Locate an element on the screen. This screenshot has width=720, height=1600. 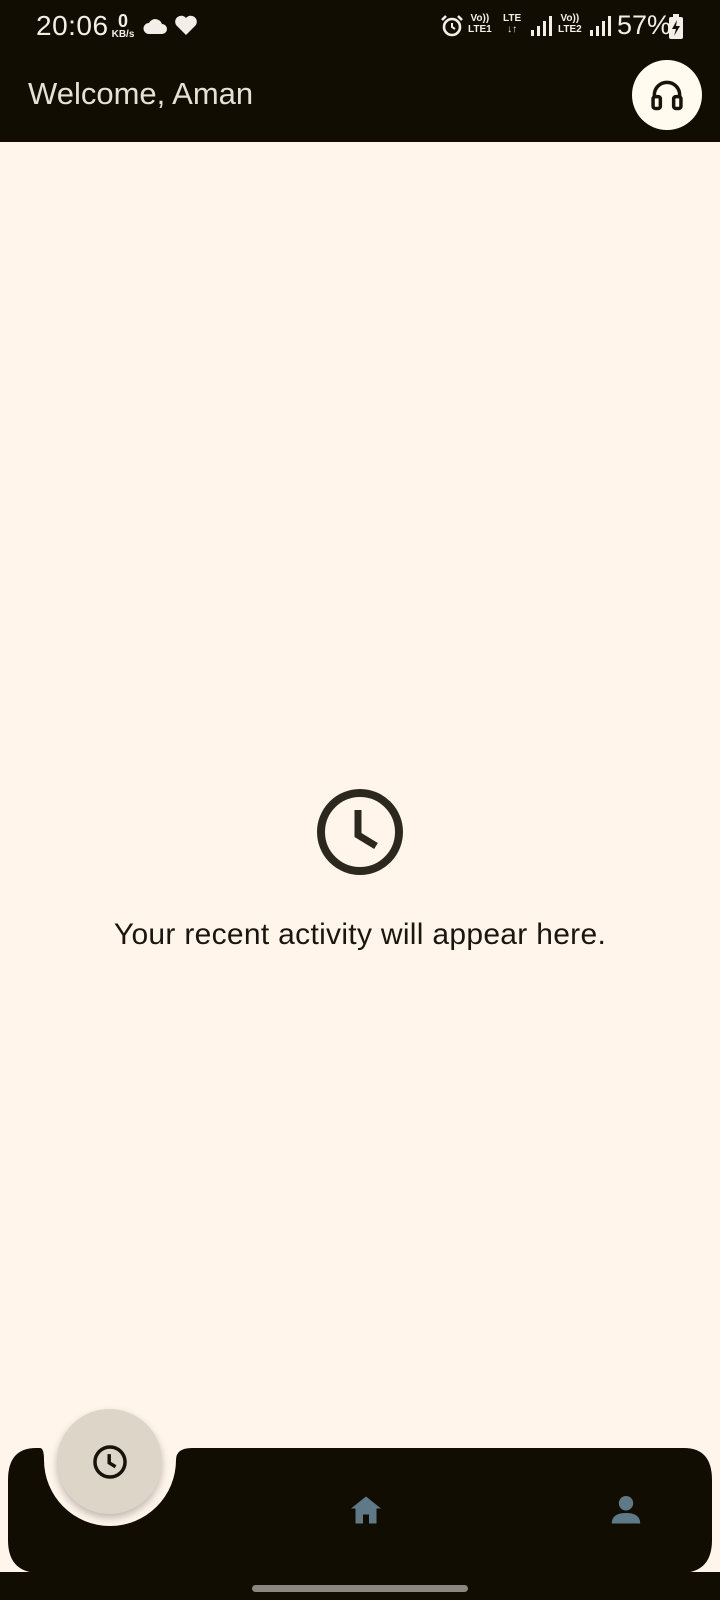
gesture-handle is located at coordinates (360, 1588).